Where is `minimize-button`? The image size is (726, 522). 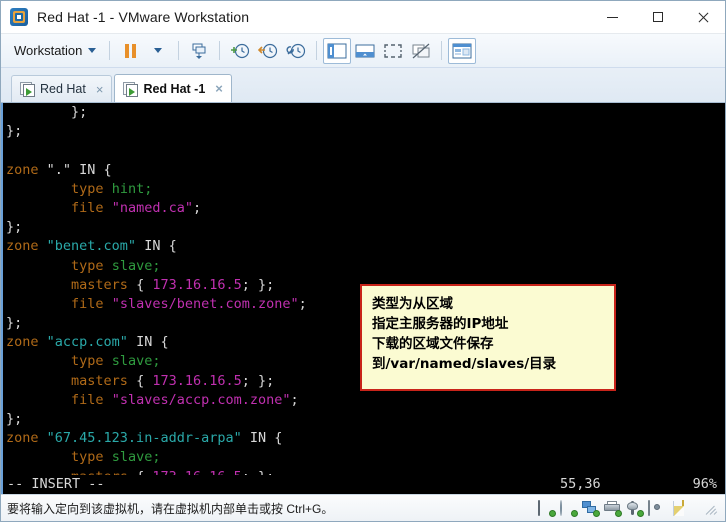
minimize-button is located at coordinates (612, 17).